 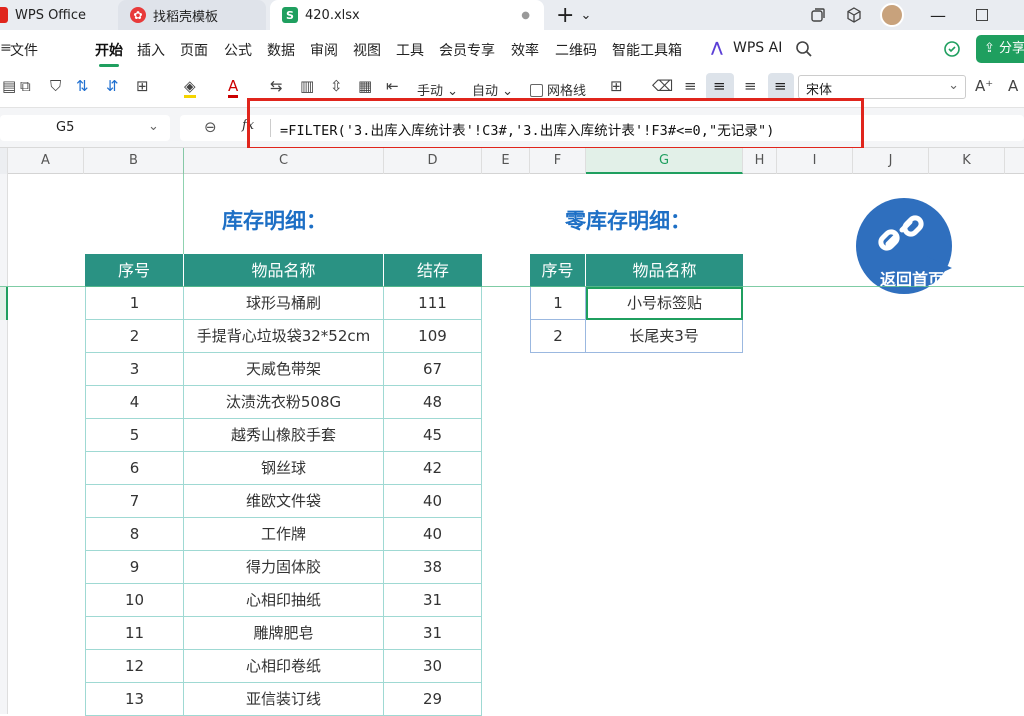 What do you see at coordinates (112, 86) in the screenshot?
I see `sort-desc-icon: ⇵` at bounding box center [112, 86].